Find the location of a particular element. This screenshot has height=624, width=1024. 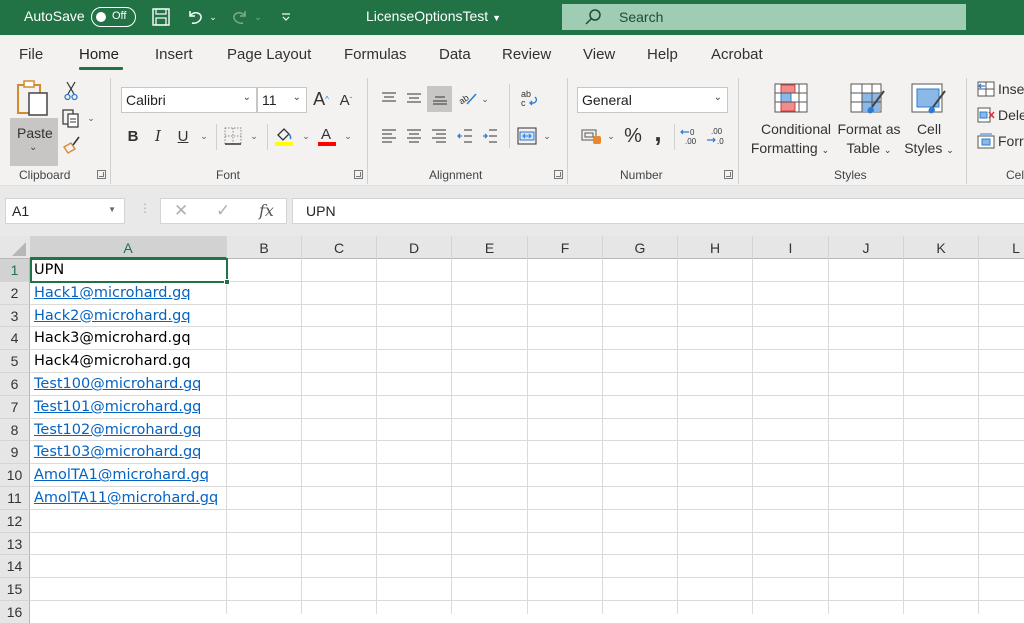

increase-font-size-button: A ^ is located at coordinates (321, 99).